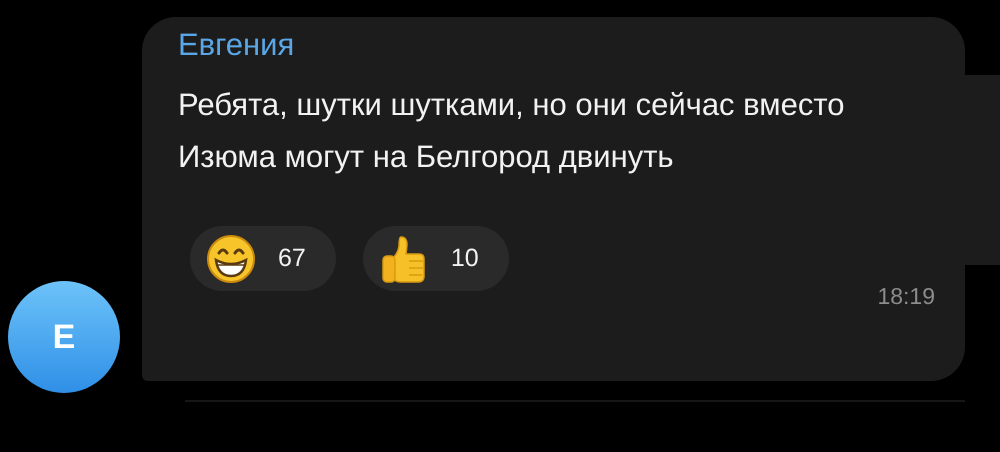  I want to click on grinning-face-icon, so click(231, 259).